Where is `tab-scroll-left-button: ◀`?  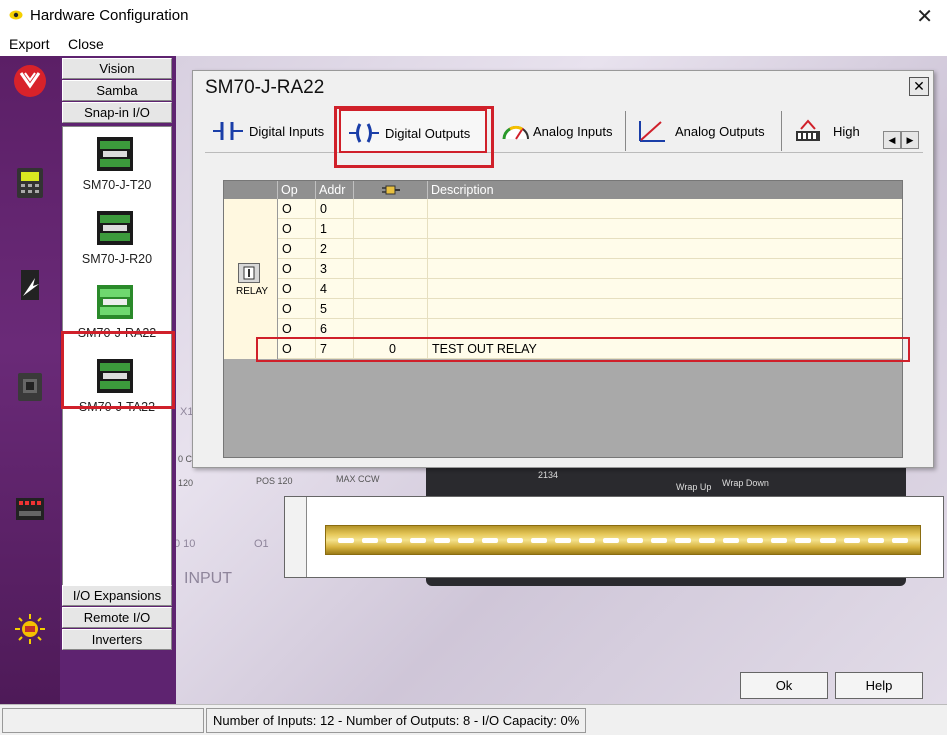
tab-scroll-left-button: ◀ is located at coordinates (892, 140).